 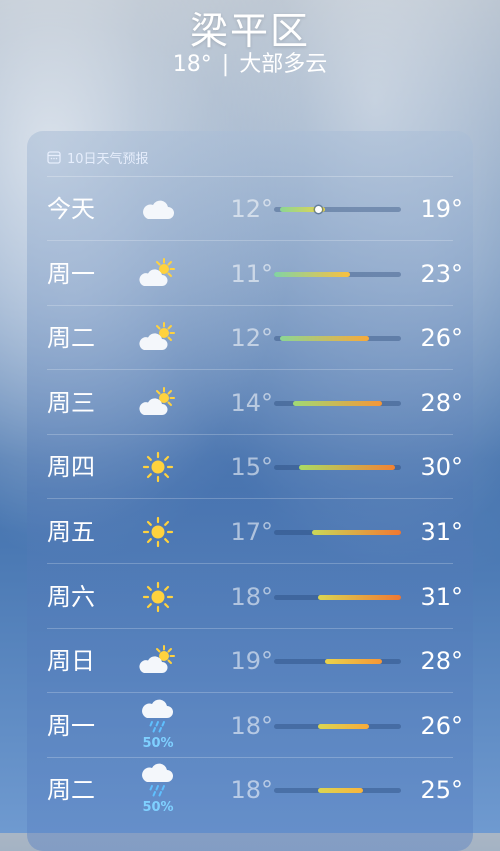 I want to click on forecast-row: 周一 11° 23°, so click(x=250, y=274).